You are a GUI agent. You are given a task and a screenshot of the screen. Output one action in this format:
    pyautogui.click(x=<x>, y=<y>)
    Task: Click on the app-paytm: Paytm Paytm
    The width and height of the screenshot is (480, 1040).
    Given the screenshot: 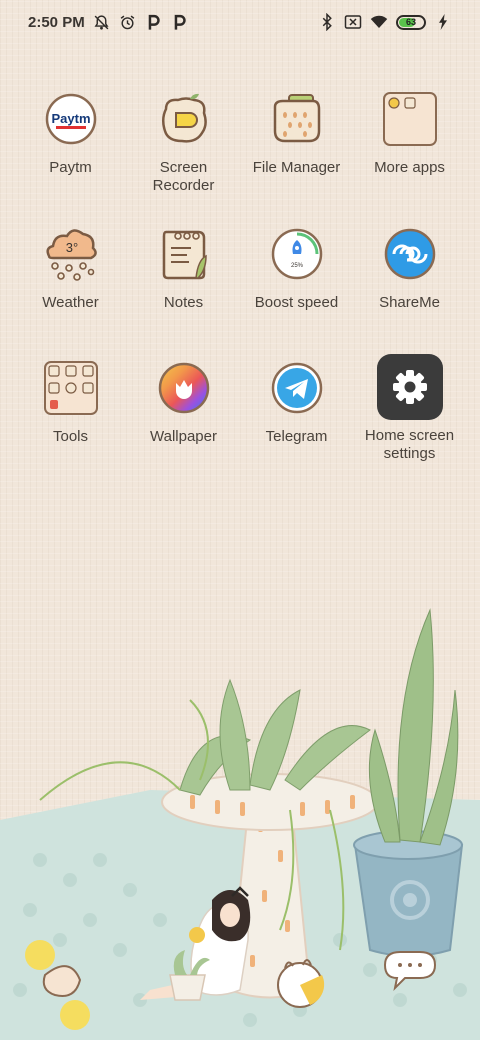 What is the action you would take?
    pyautogui.click(x=70, y=133)
    